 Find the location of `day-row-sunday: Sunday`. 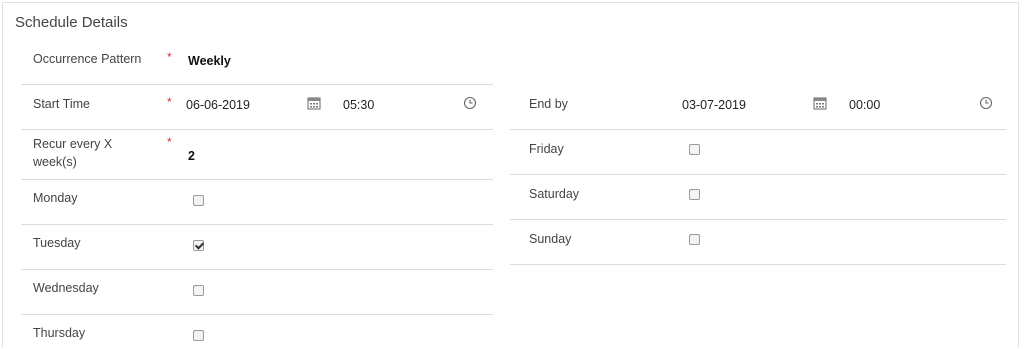

day-row-sunday: Sunday is located at coordinates (758, 242).